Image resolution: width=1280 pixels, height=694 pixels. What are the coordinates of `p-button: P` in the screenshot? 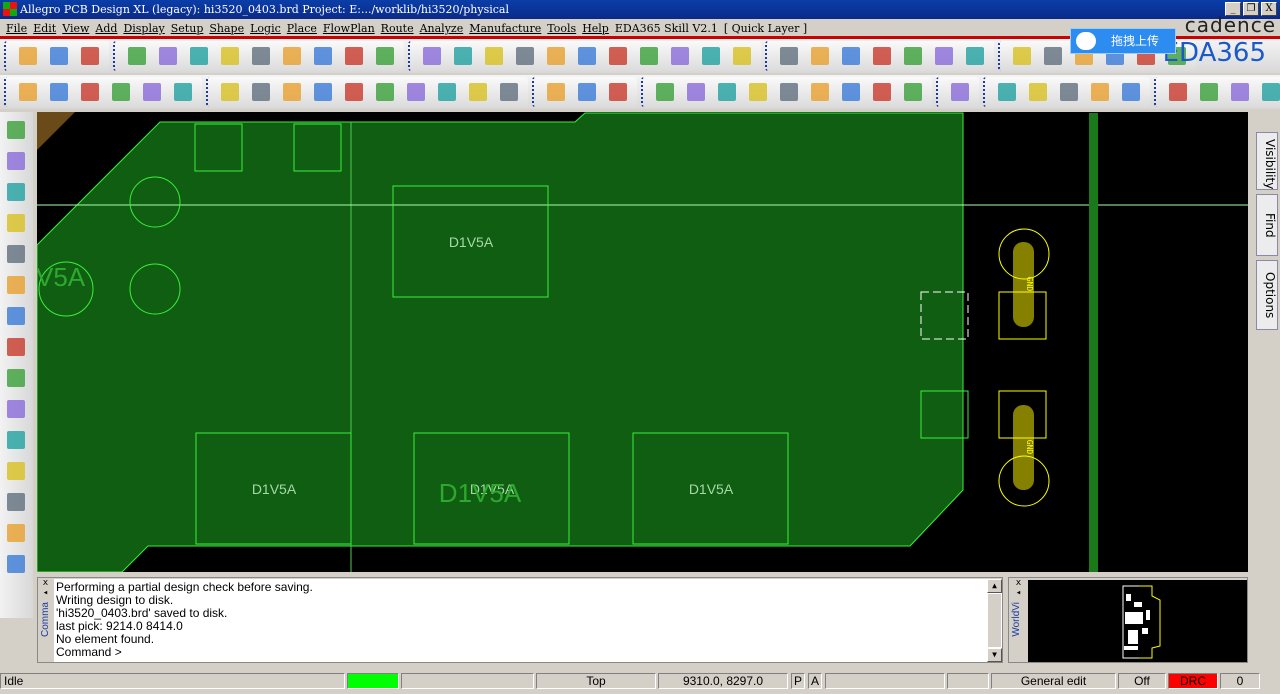 It's located at (798, 681).